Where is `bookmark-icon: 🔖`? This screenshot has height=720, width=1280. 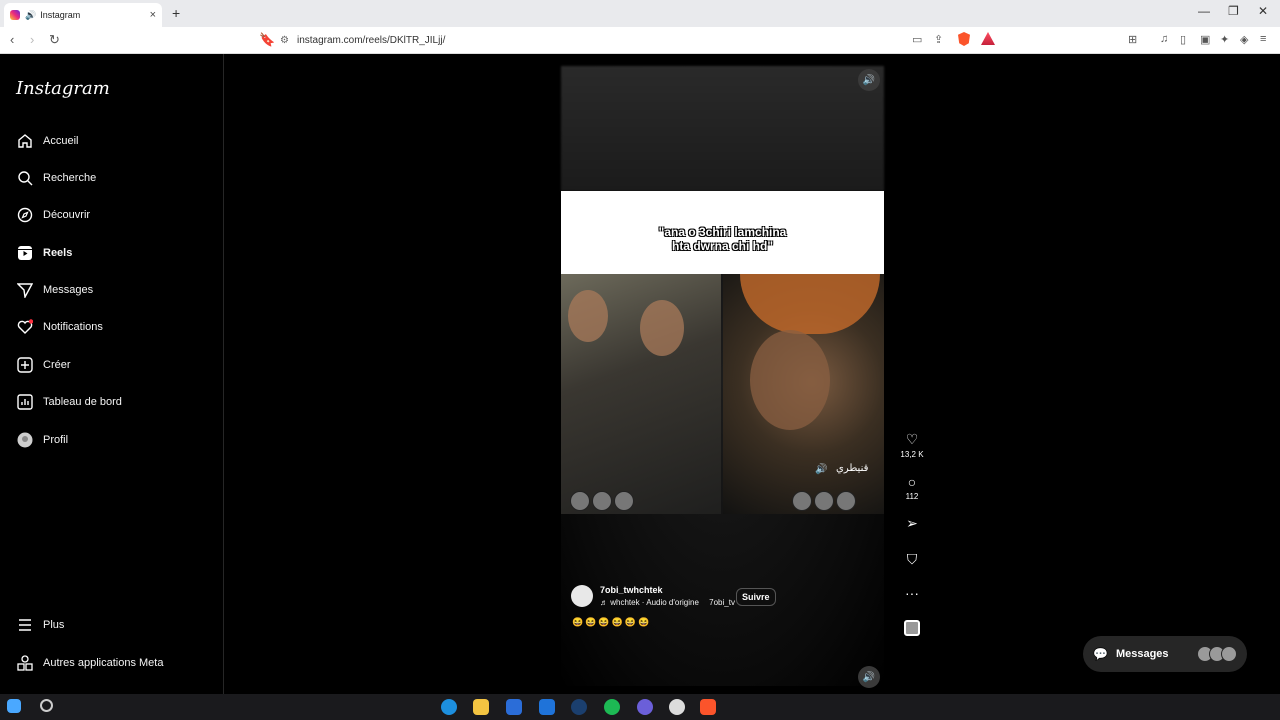
bookmark-icon: 🔖 is located at coordinates (267, 40).